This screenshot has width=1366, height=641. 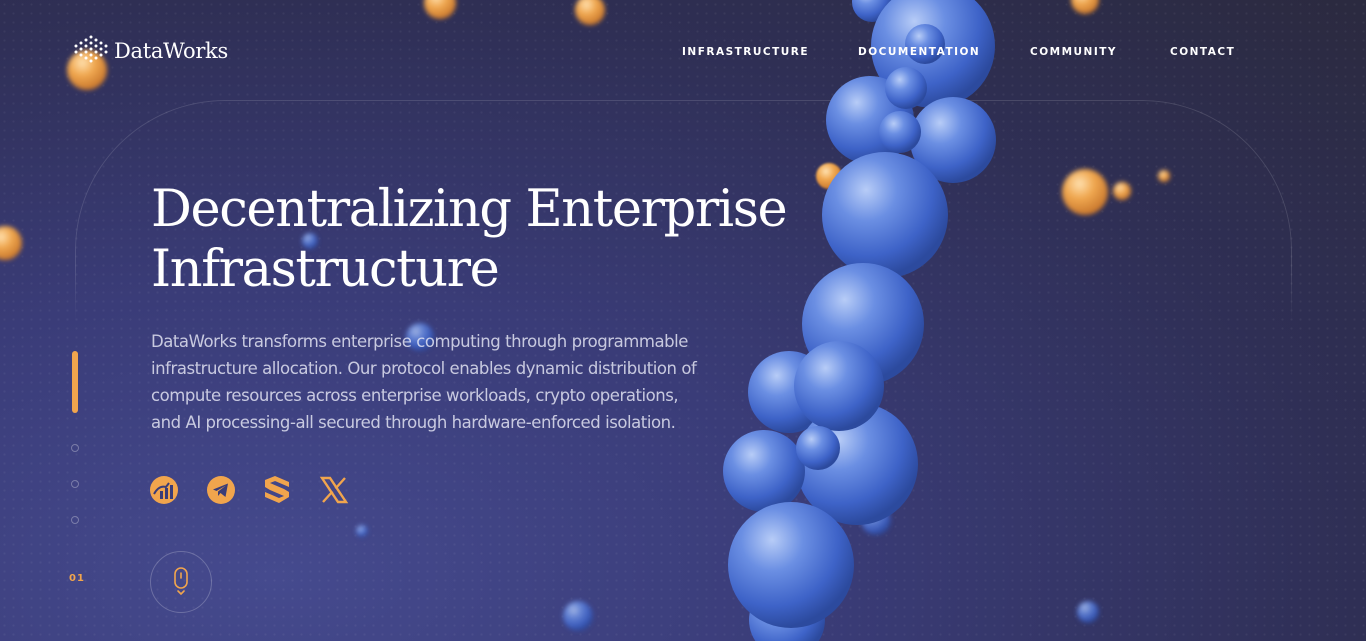 I want to click on scroll-down-button, so click(x=181, y=582).